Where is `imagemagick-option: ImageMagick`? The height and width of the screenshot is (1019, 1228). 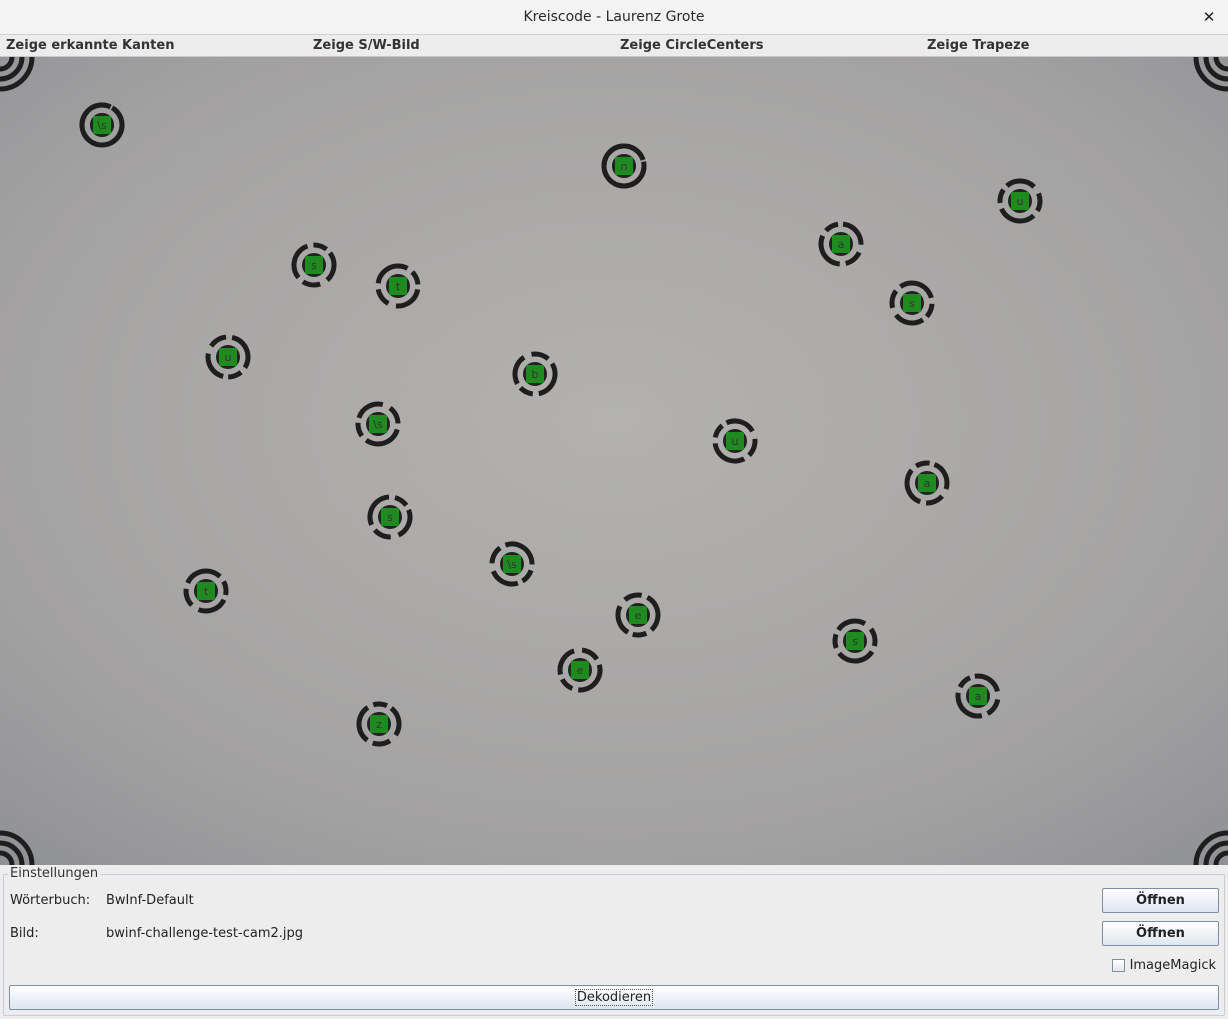 imagemagick-option: ImageMagick is located at coordinates (1163, 965).